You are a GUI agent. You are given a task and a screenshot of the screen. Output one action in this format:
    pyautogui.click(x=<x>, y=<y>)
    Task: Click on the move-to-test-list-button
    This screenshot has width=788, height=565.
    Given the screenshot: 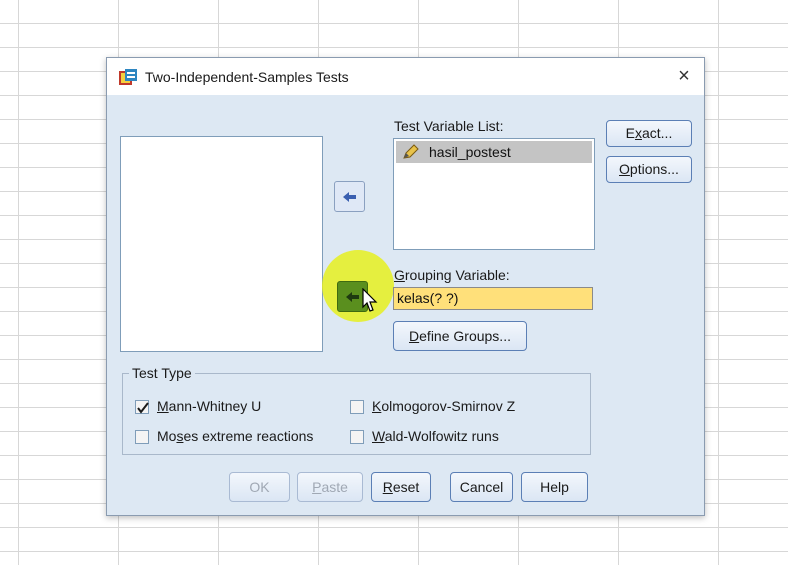 What is the action you would take?
    pyautogui.click(x=349, y=196)
    